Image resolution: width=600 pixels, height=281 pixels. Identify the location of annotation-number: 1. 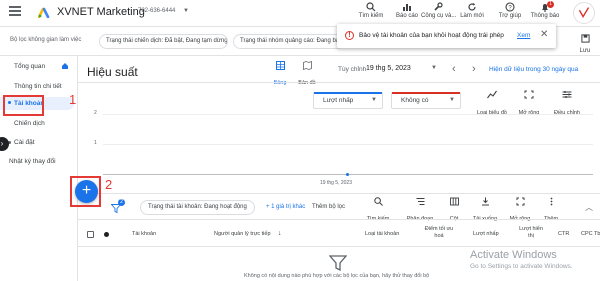
(73, 99).